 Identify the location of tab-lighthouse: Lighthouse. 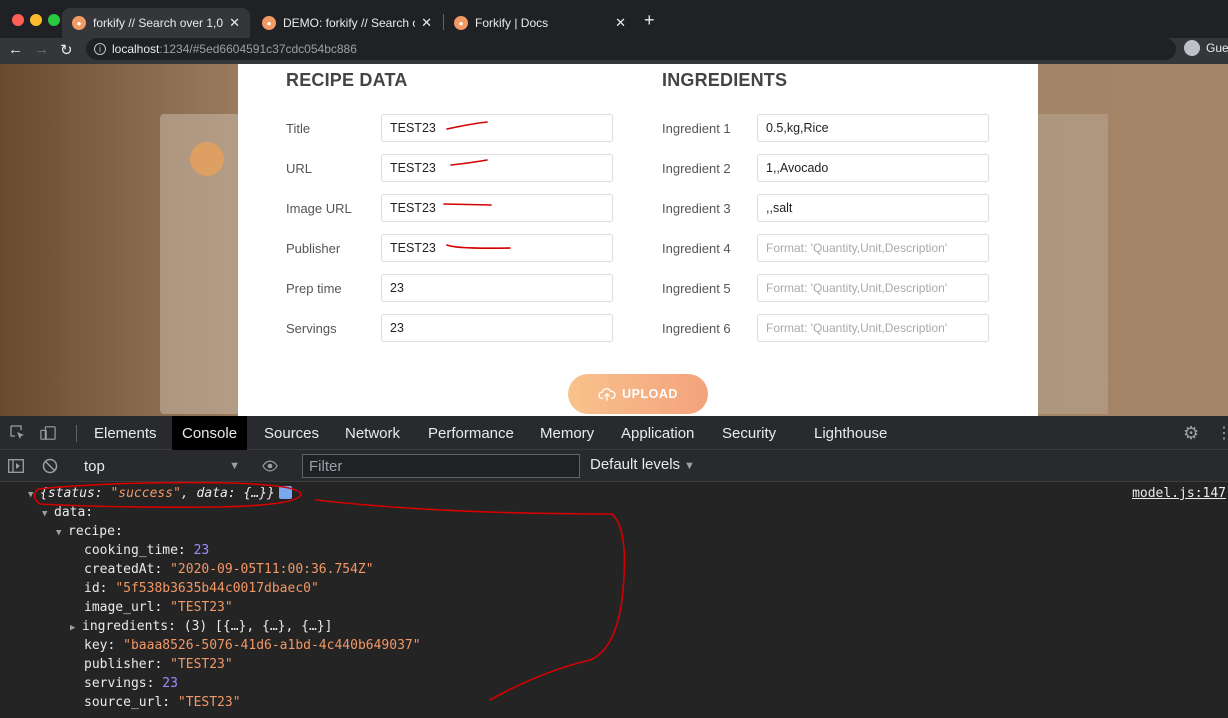
(850, 433).